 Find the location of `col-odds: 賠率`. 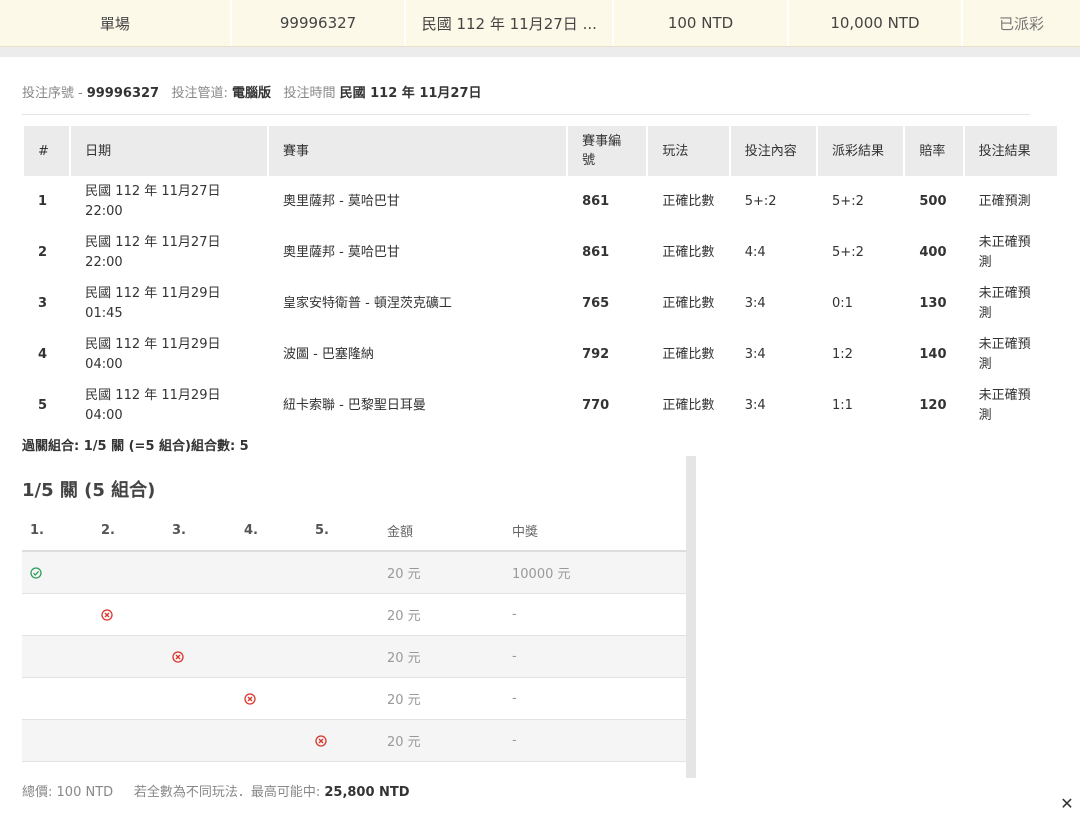

col-odds: 賠率 is located at coordinates (934, 151).